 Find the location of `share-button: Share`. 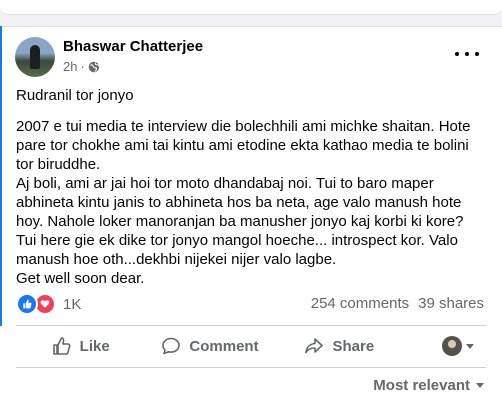

share-button: Share is located at coordinates (339, 346).